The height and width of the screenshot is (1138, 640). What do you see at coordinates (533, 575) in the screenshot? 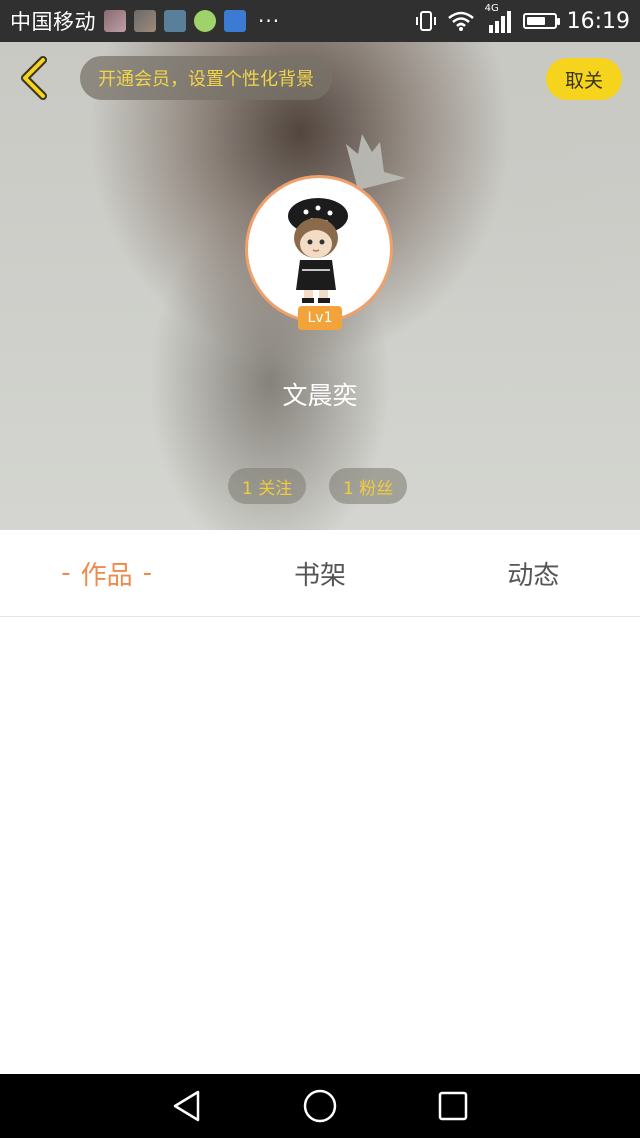
I see `tab-label: 动态` at bounding box center [533, 575].